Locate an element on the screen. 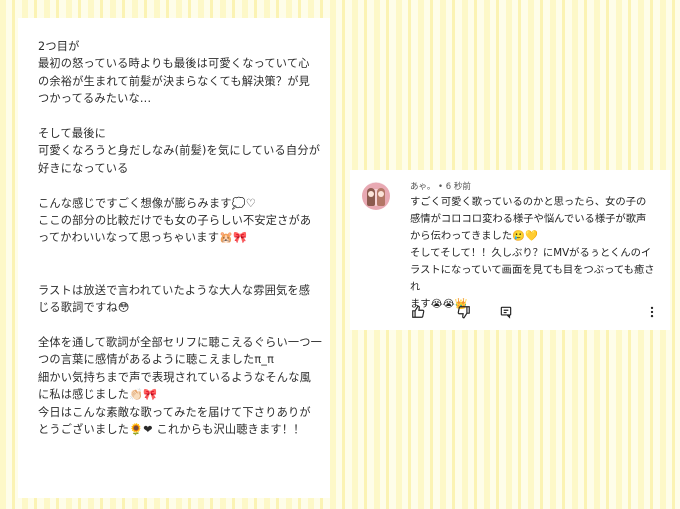 Image resolution: width=680 pixels, height=509 pixels. comment-time: • 6 秒前 is located at coordinates (454, 187).